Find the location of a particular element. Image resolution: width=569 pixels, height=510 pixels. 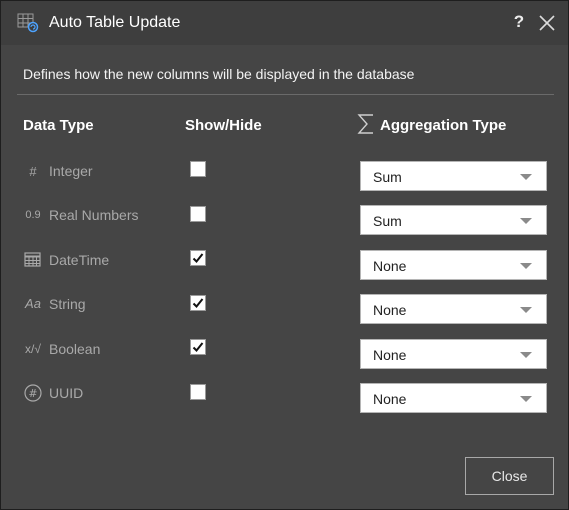

aggregation-value-real-numbers: Sum is located at coordinates (387, 221).